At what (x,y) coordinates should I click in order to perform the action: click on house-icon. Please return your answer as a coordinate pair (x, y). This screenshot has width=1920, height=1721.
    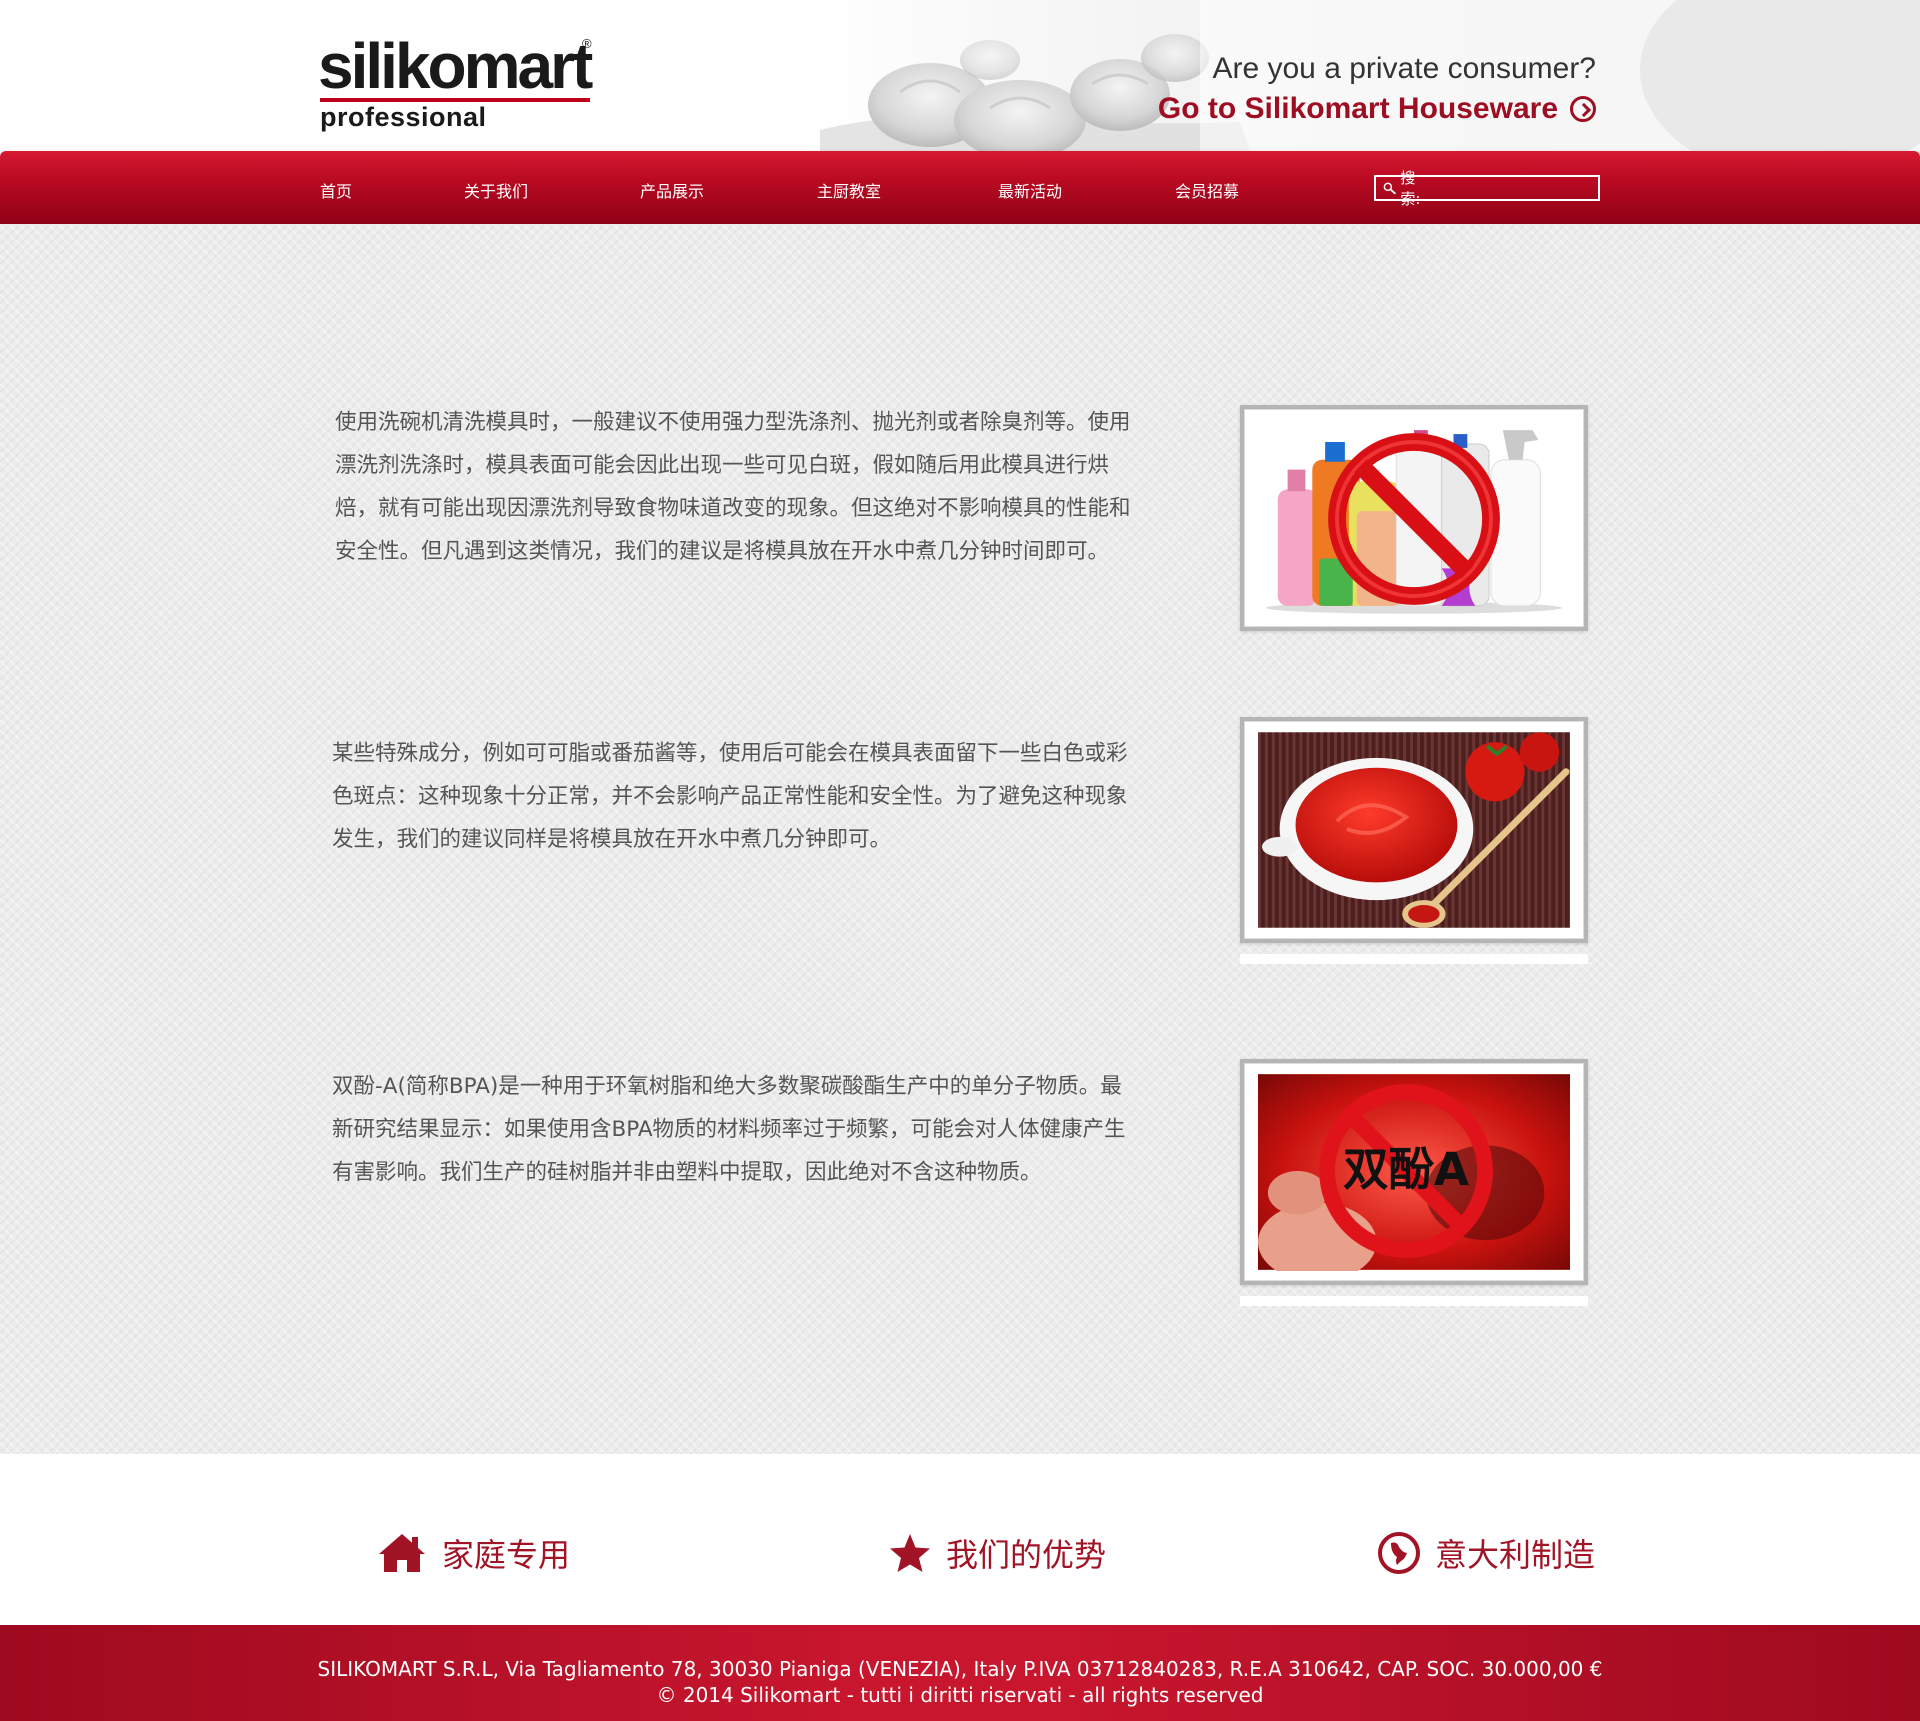
    Looking at the image, I should click on (402, 1553).